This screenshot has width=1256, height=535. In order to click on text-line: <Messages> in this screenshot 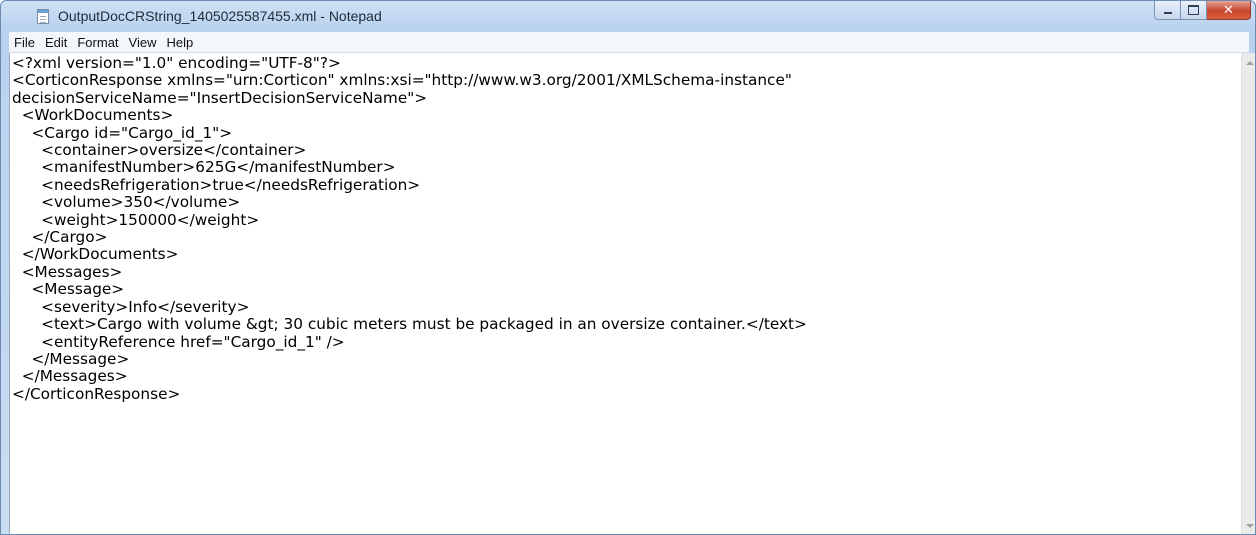, I will do `click(67, 271)`.